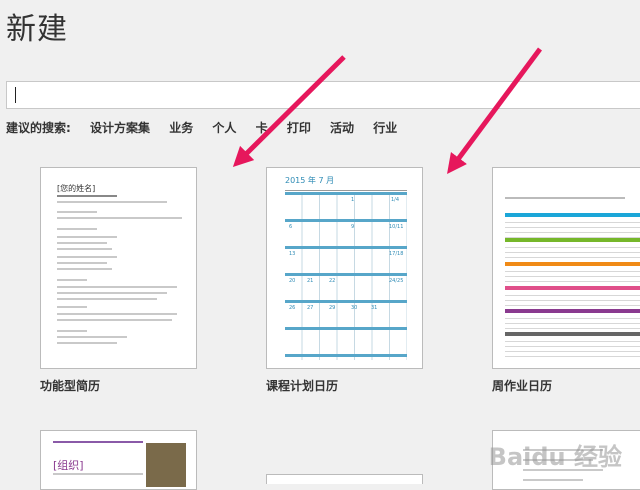  Describe the element at coordinates (118, 460) in the screenshot. I see `template-thumbnail-organization: [组织]` at that location.